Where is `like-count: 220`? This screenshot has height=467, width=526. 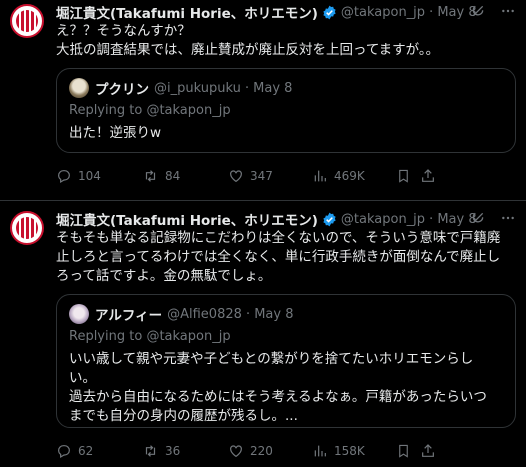 like-count: 220 is located at coordinates (261, 451).